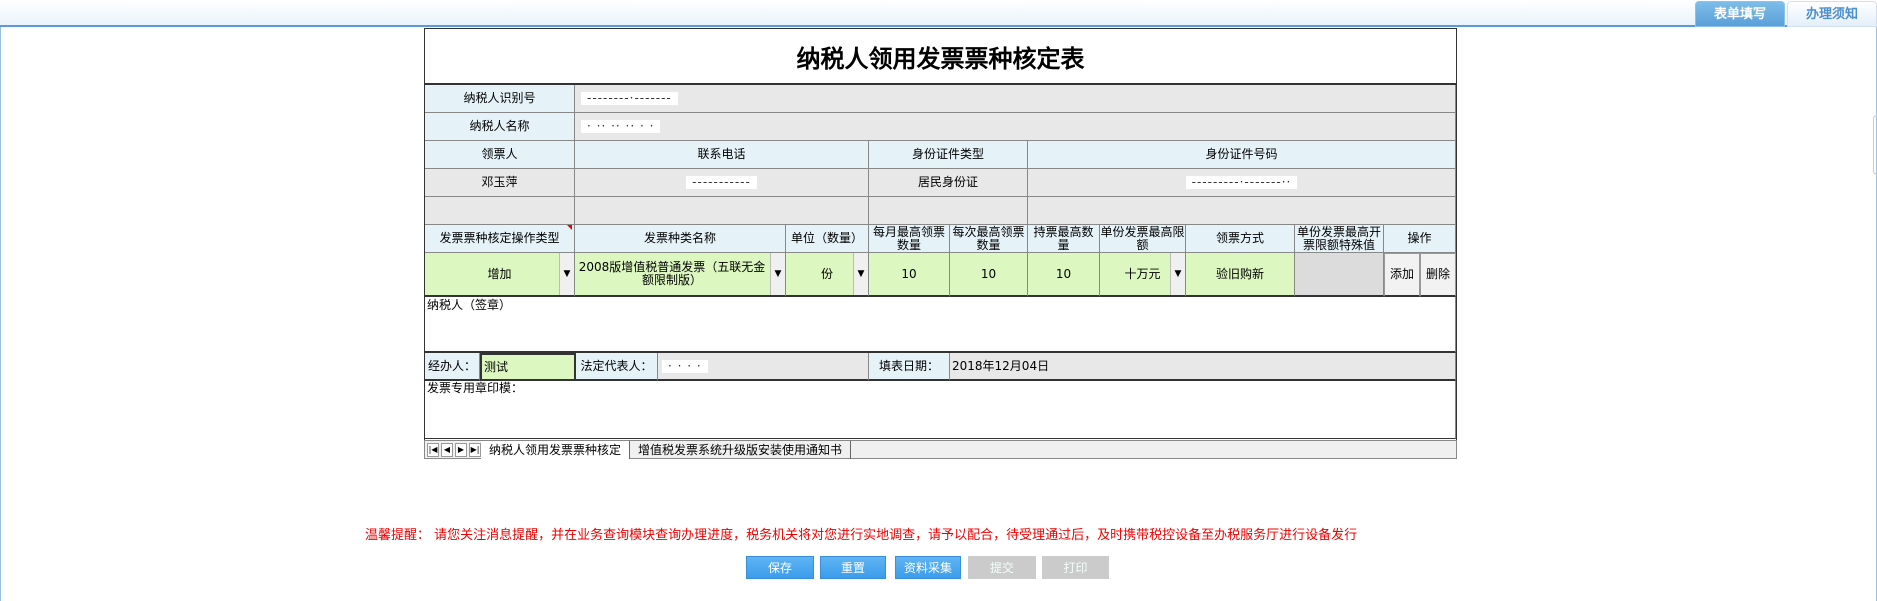  I want to click on signature-label: 纳税人（签章）, so click(469, 305).